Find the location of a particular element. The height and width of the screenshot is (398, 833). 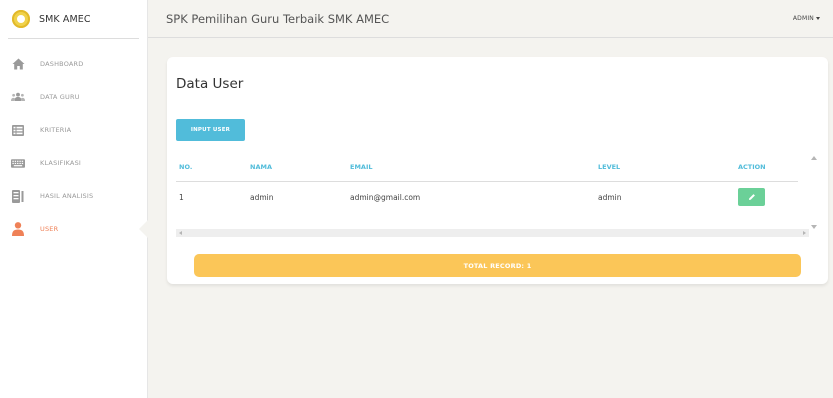

active-indicator is located at coordinates (143, 229).